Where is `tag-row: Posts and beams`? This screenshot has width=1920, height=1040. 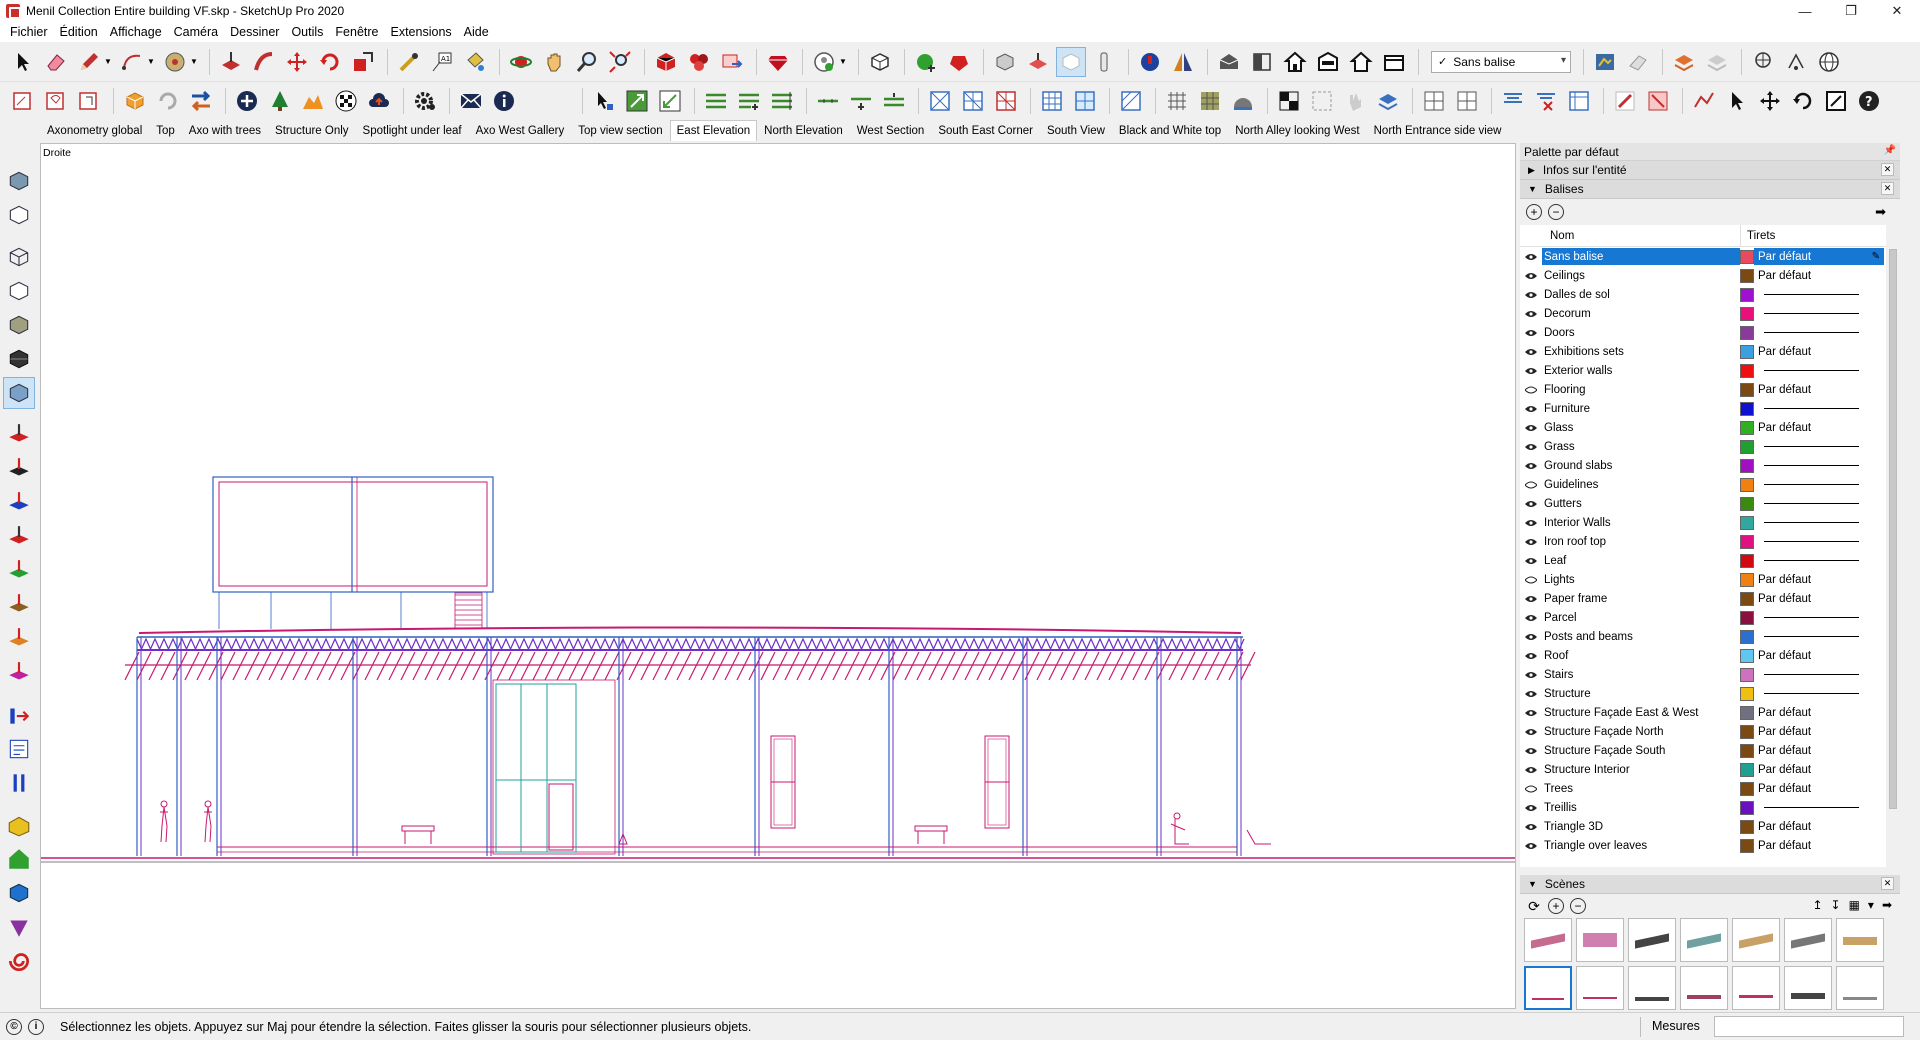 tag-row: Posts and beams is located at coordinates (1703, 636).